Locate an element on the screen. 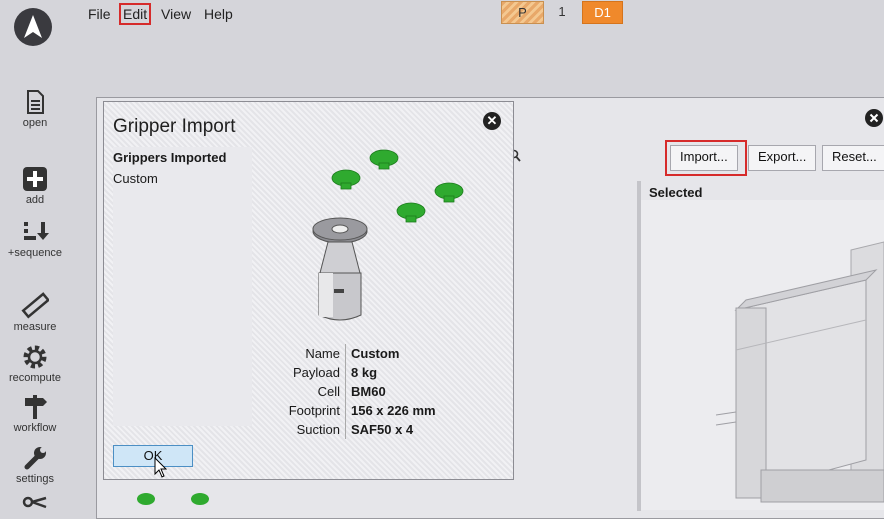  rail-measure-label: measure is located at coordinates (35, 327).